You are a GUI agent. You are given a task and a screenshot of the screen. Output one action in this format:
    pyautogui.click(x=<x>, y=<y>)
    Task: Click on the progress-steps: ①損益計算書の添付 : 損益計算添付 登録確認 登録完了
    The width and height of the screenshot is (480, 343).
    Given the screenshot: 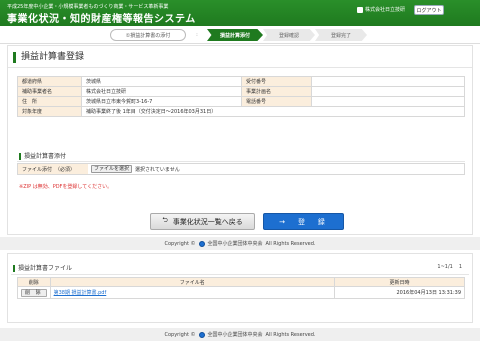 What is the action you would take?
    pyautogui.click(x=240, y=35)
    